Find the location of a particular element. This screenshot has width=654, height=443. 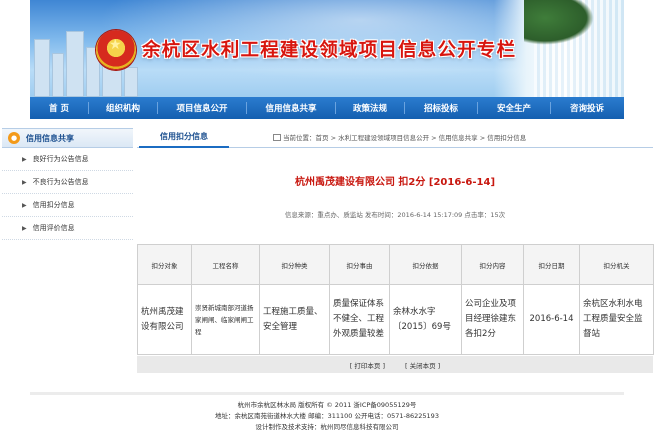

cell-date: 2016-6-14 is located at coordinates (551, 319).